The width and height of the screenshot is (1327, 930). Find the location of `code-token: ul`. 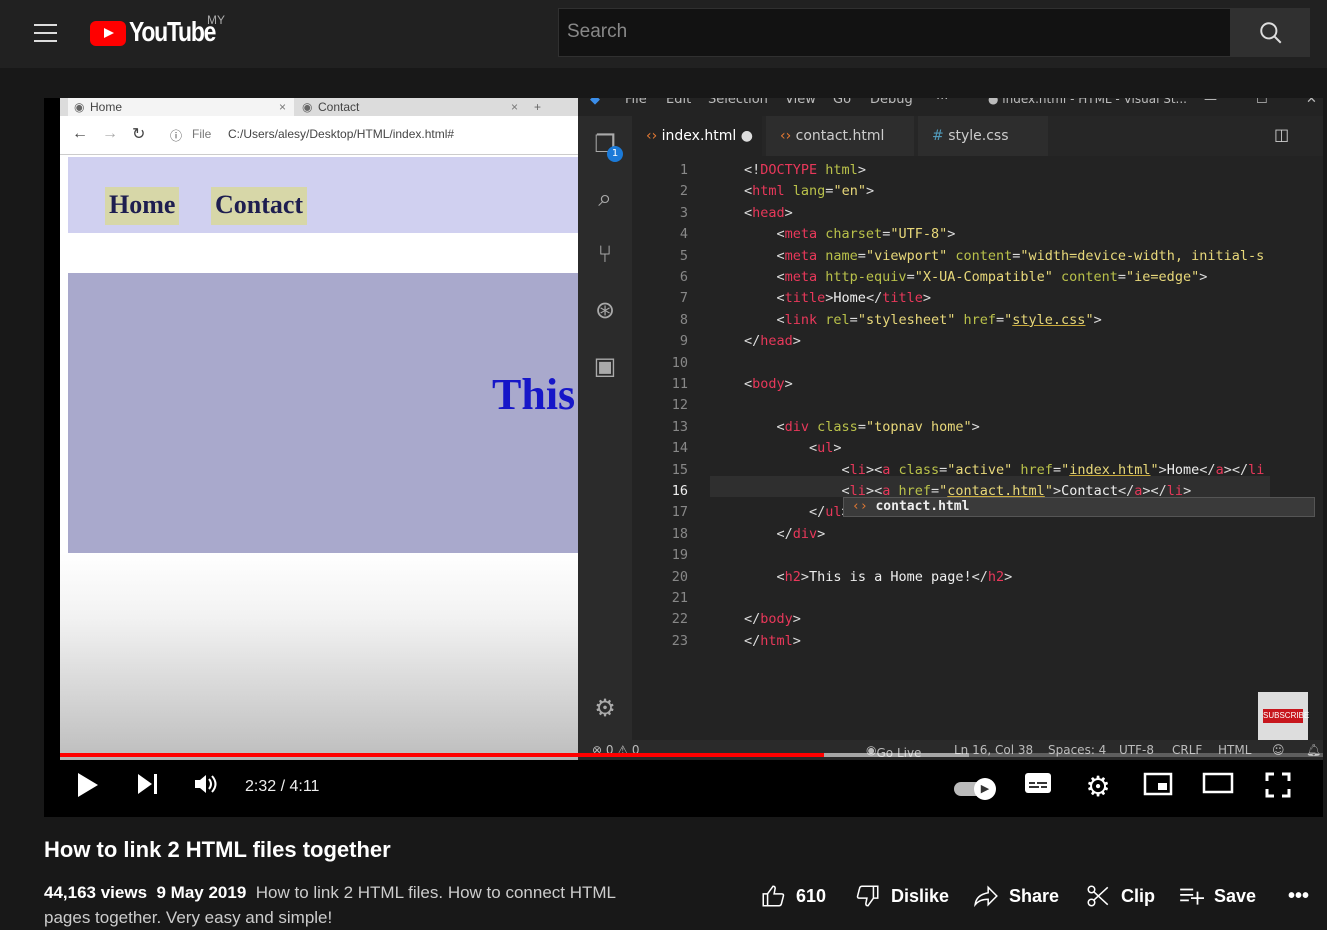

code-token: ul is located at coordinates (833, 512).